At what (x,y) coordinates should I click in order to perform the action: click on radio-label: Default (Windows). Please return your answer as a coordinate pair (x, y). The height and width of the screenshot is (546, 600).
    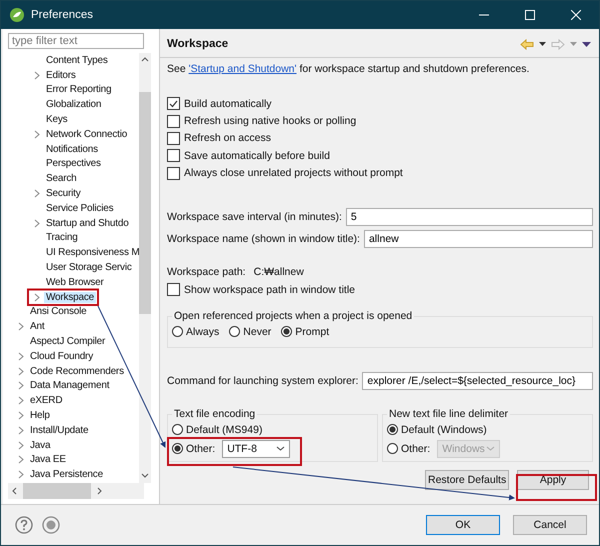
    Looking at the image, I should click on (444, 430).